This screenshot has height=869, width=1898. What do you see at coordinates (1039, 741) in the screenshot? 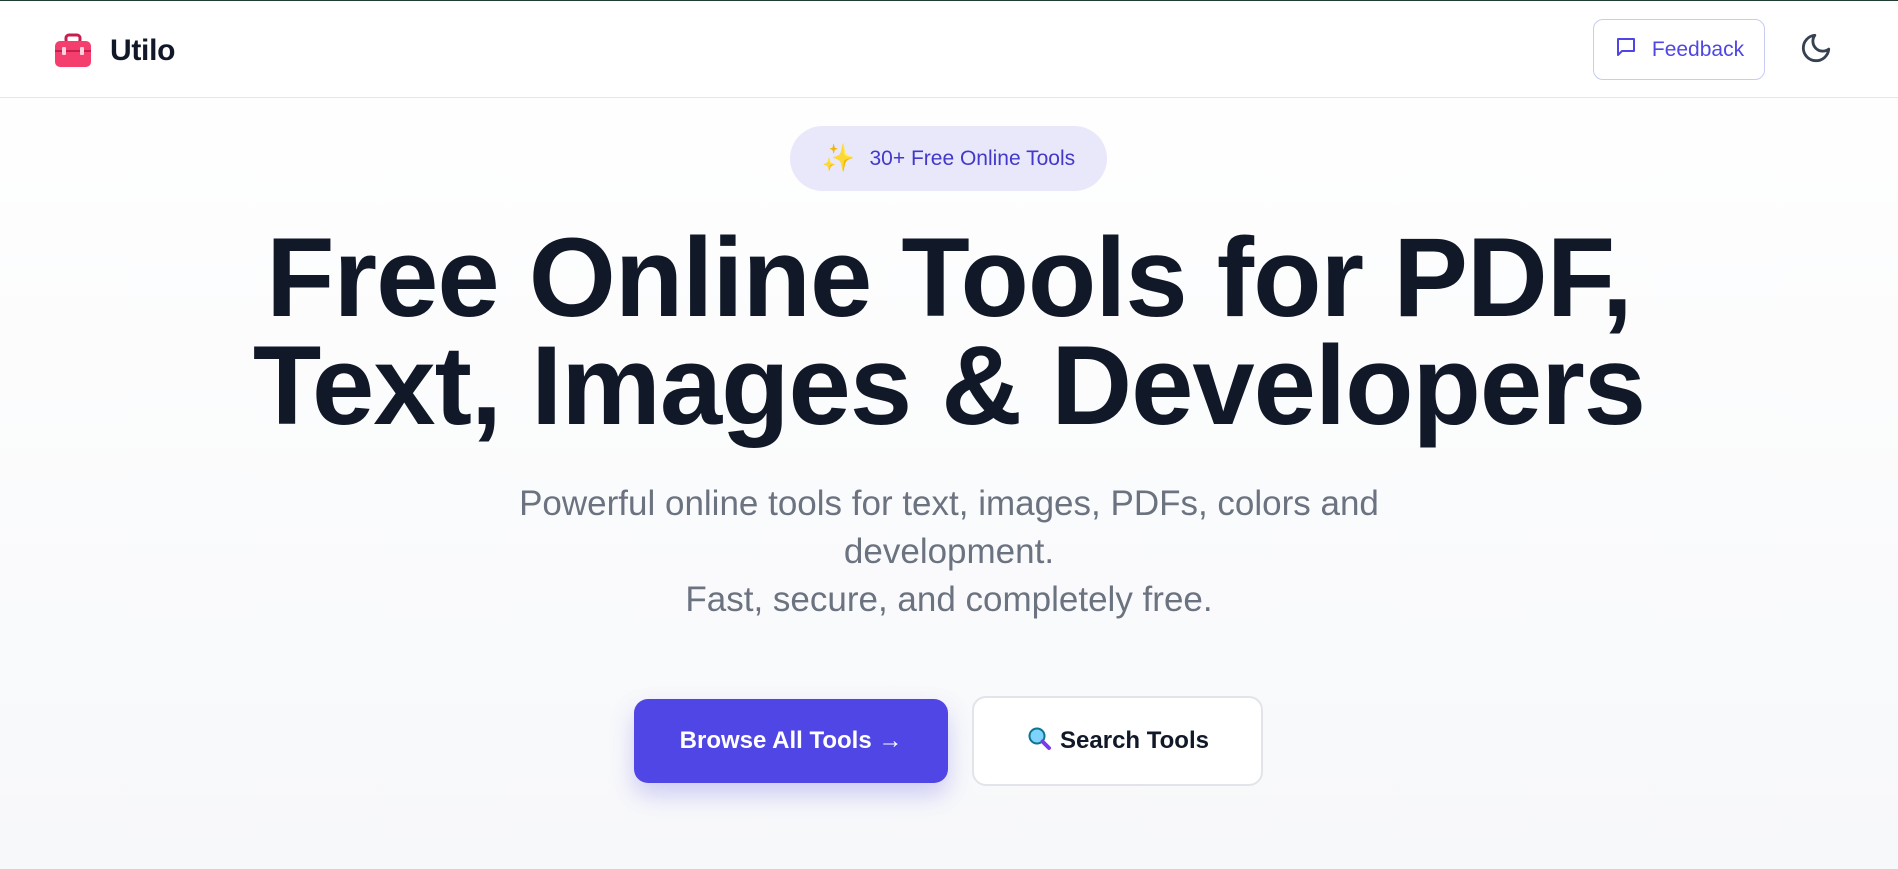
I see `magnifying-glass-icon` at bounding box center [1039, 741].